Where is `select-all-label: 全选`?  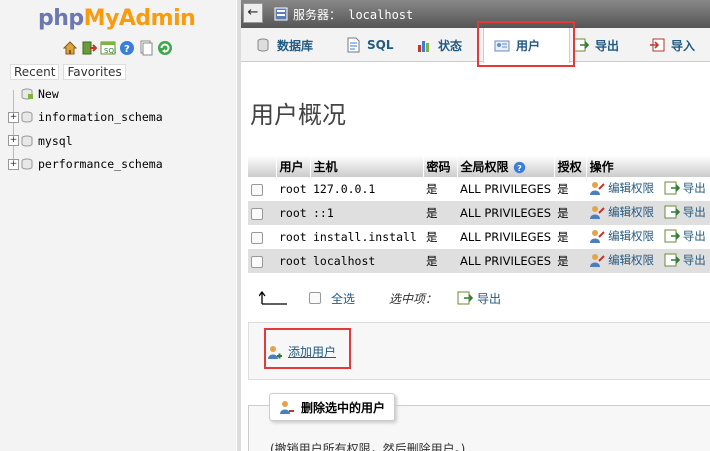
select-all-label: 全选 is located at coordinates (343, 298).